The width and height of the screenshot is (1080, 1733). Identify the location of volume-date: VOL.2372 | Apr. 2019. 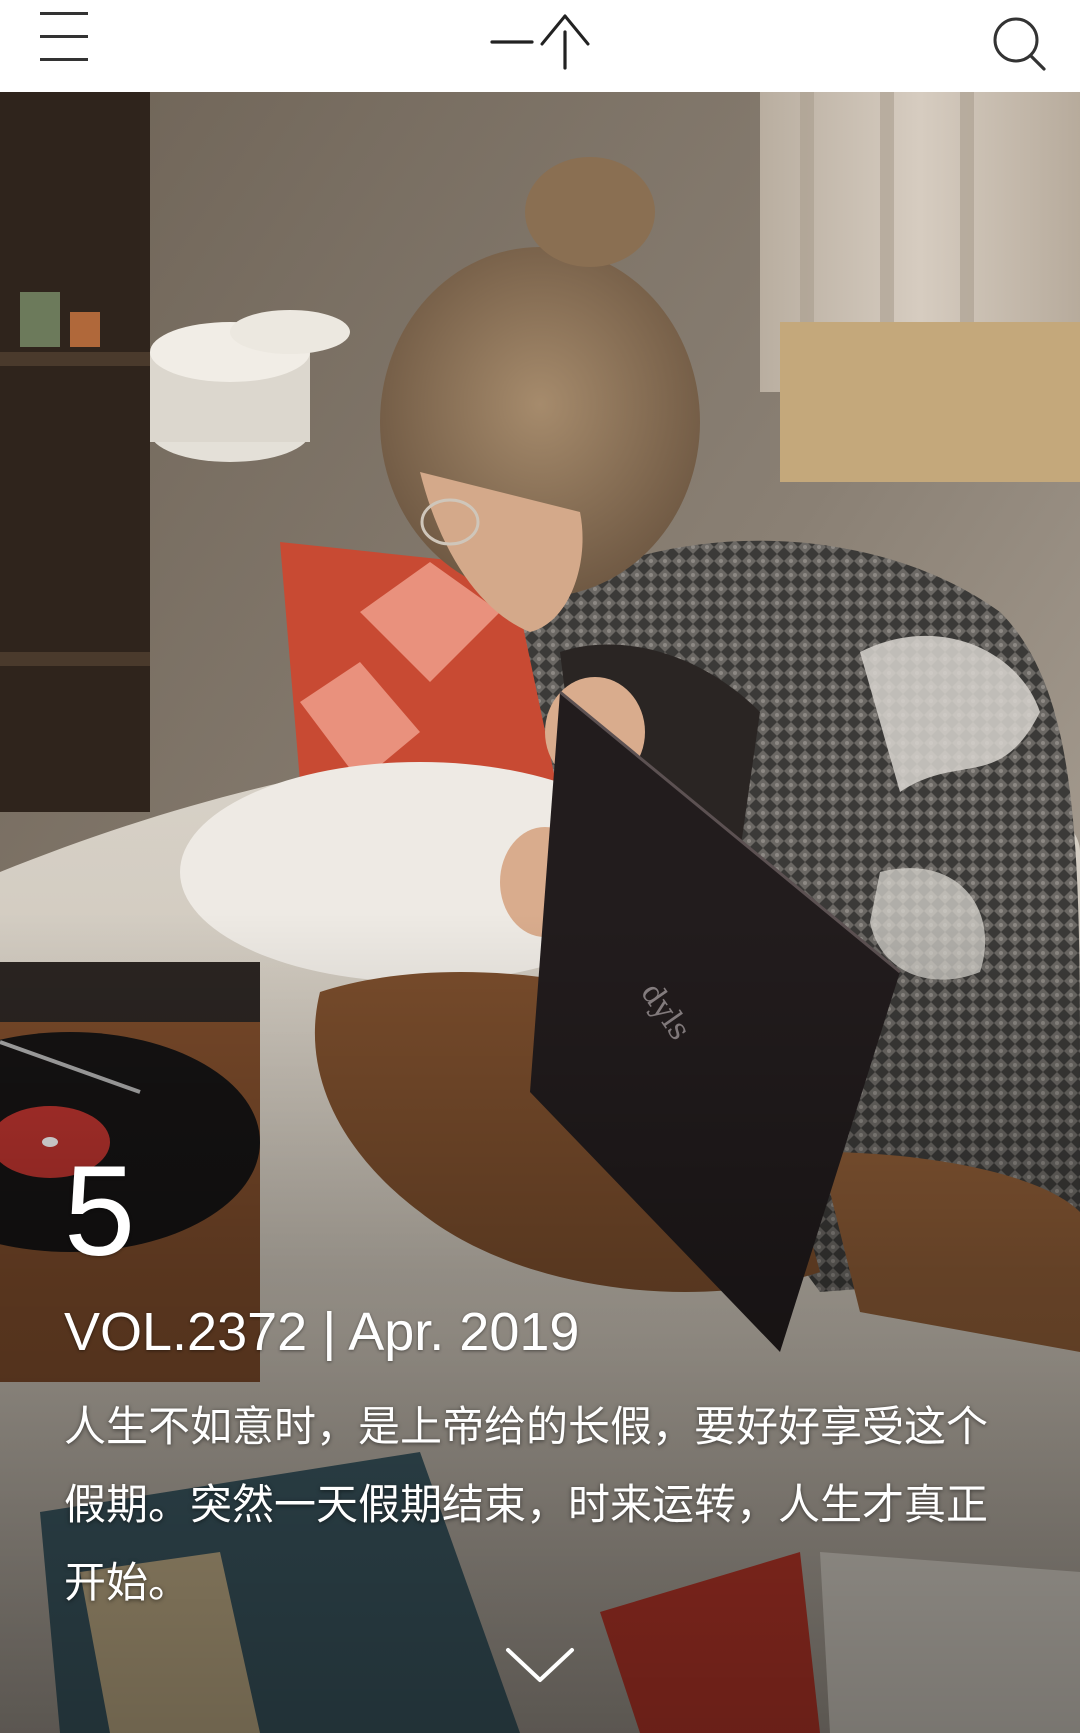
(322, 1332).